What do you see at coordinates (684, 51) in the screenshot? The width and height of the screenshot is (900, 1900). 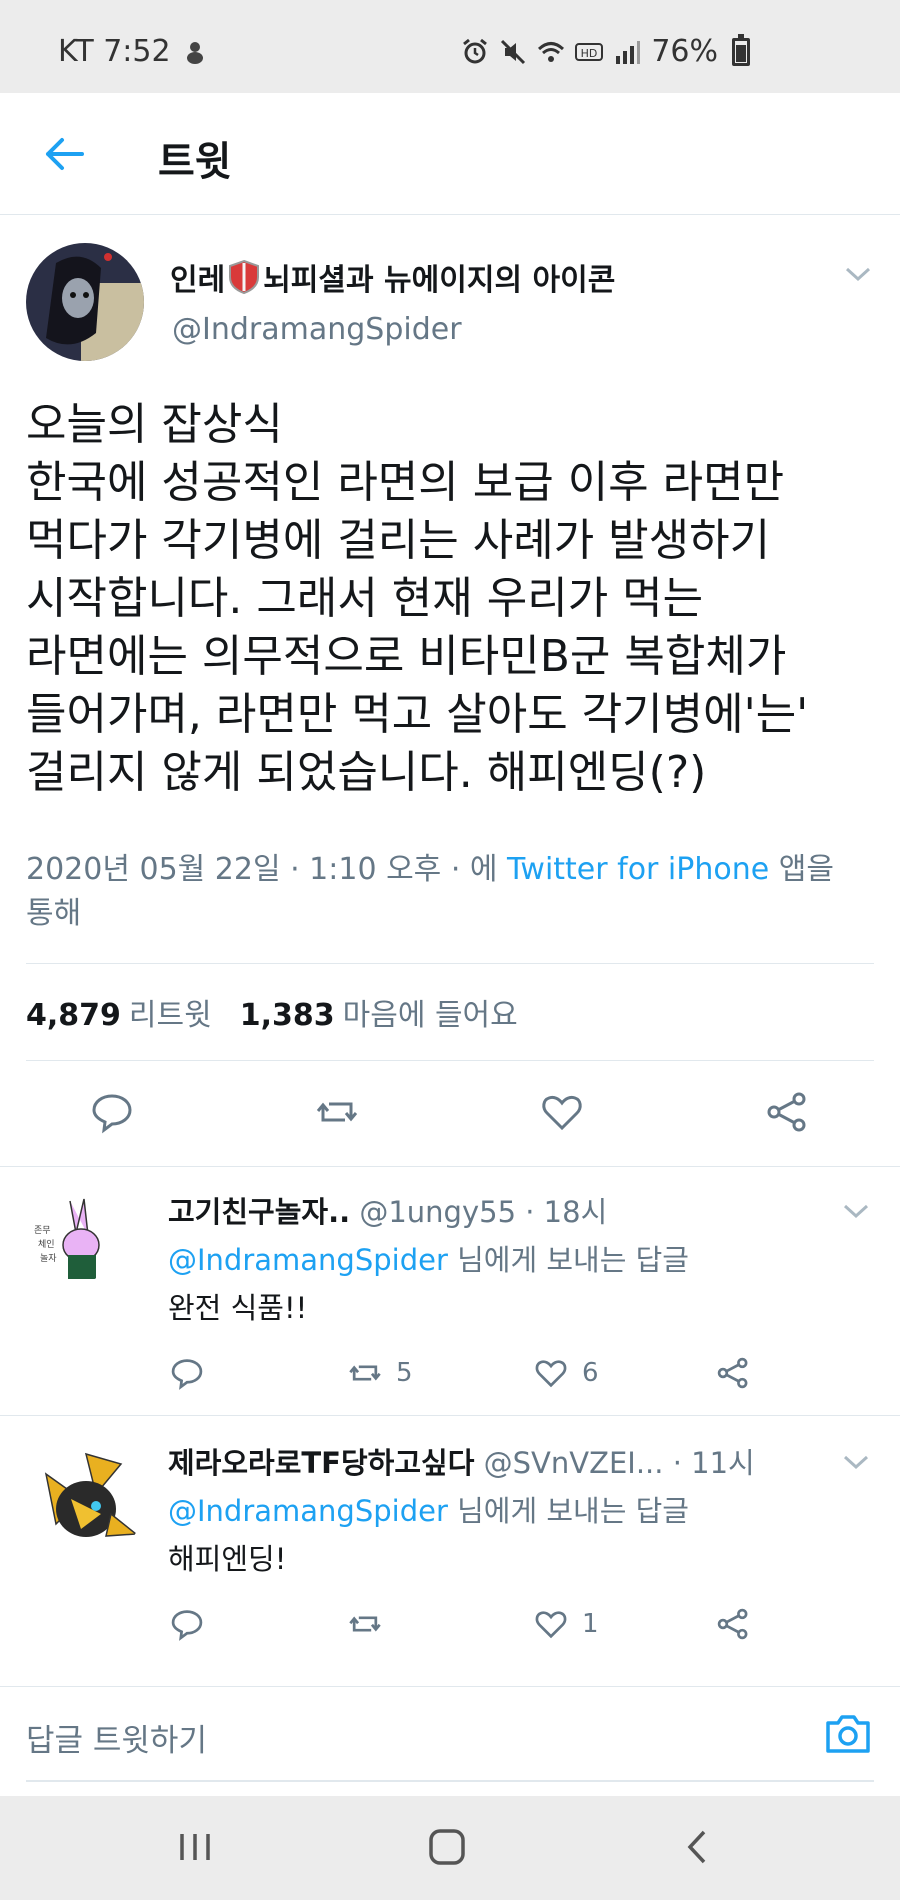 I see `battery-percent: 76%` at bounding box center [684, 51].